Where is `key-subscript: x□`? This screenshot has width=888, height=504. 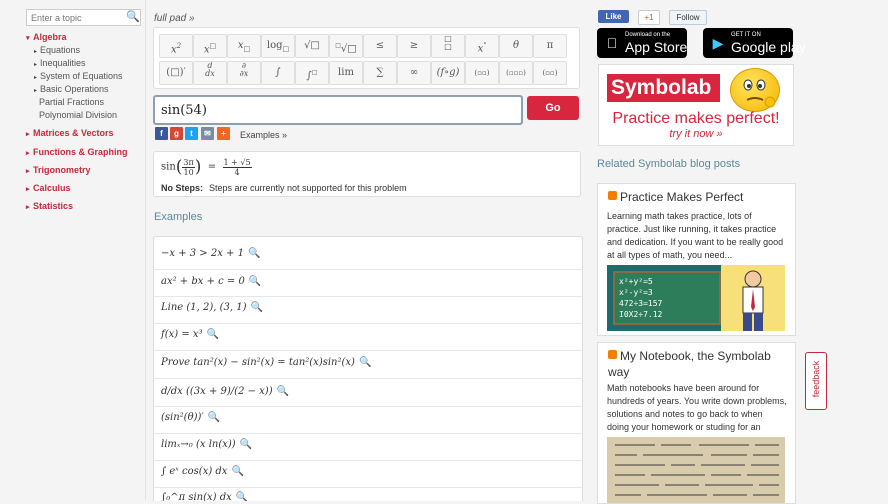 key-subscript: x□ is located at coordinates (244, 46).